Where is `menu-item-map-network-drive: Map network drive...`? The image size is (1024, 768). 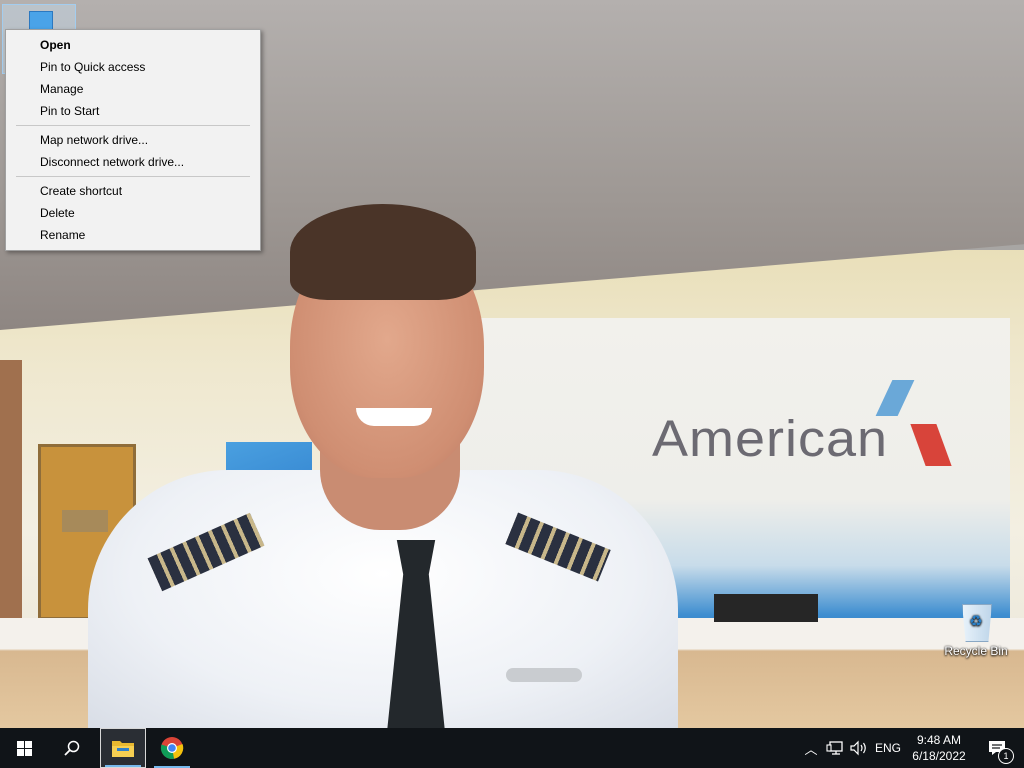
menu-item-map-network-drive: Map network drive... is located at coordinates (133, 140).